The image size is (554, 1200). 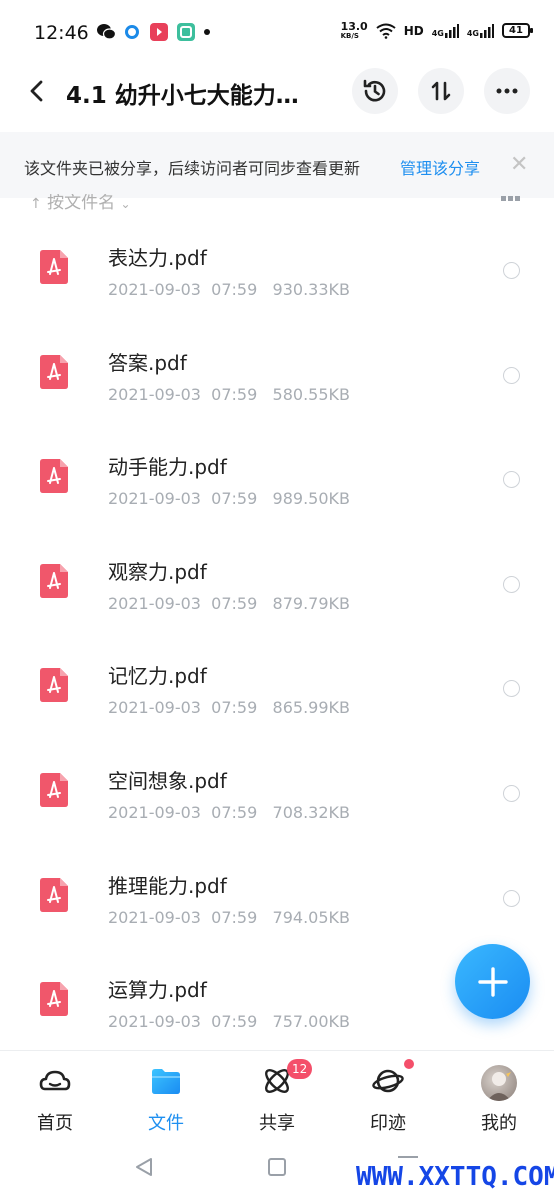 What do you see at coordinates (388, 1081) in the screenshot?
I see `planet-icon` at bounding box center [388, 1081].